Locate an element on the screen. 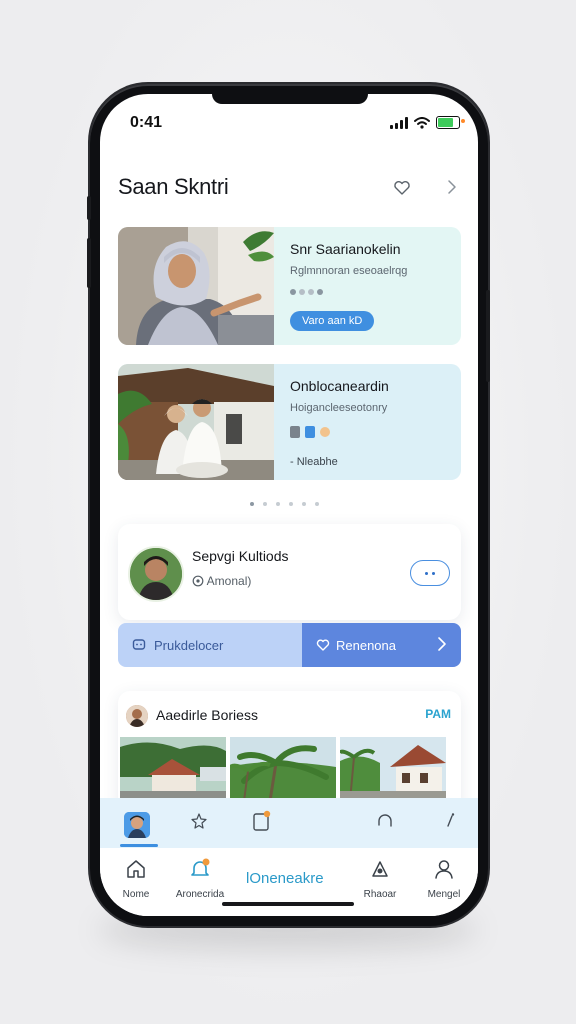 This screenshot has width=576, height=1024. user-icon is located at coordinates (444, 869).